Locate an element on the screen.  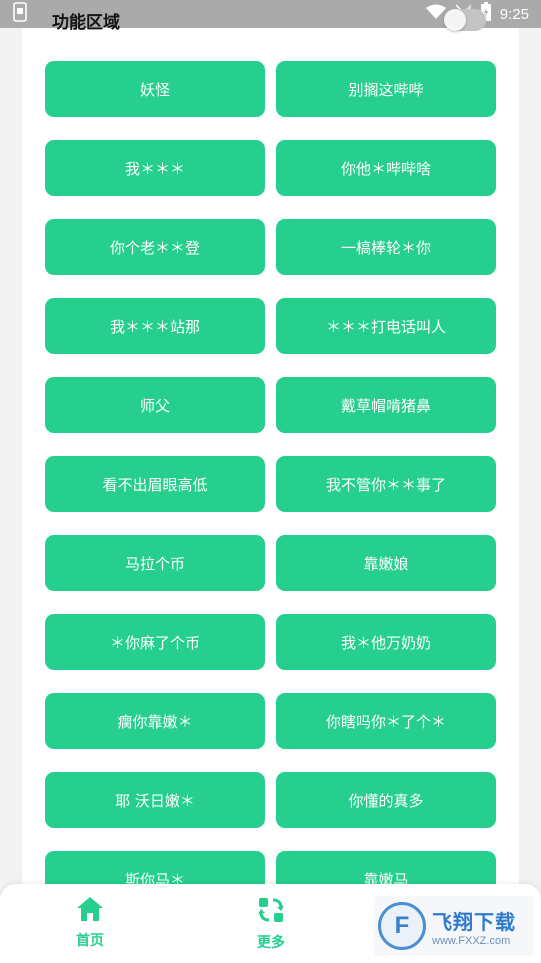
home-icon is located at coordinates (90, 911).